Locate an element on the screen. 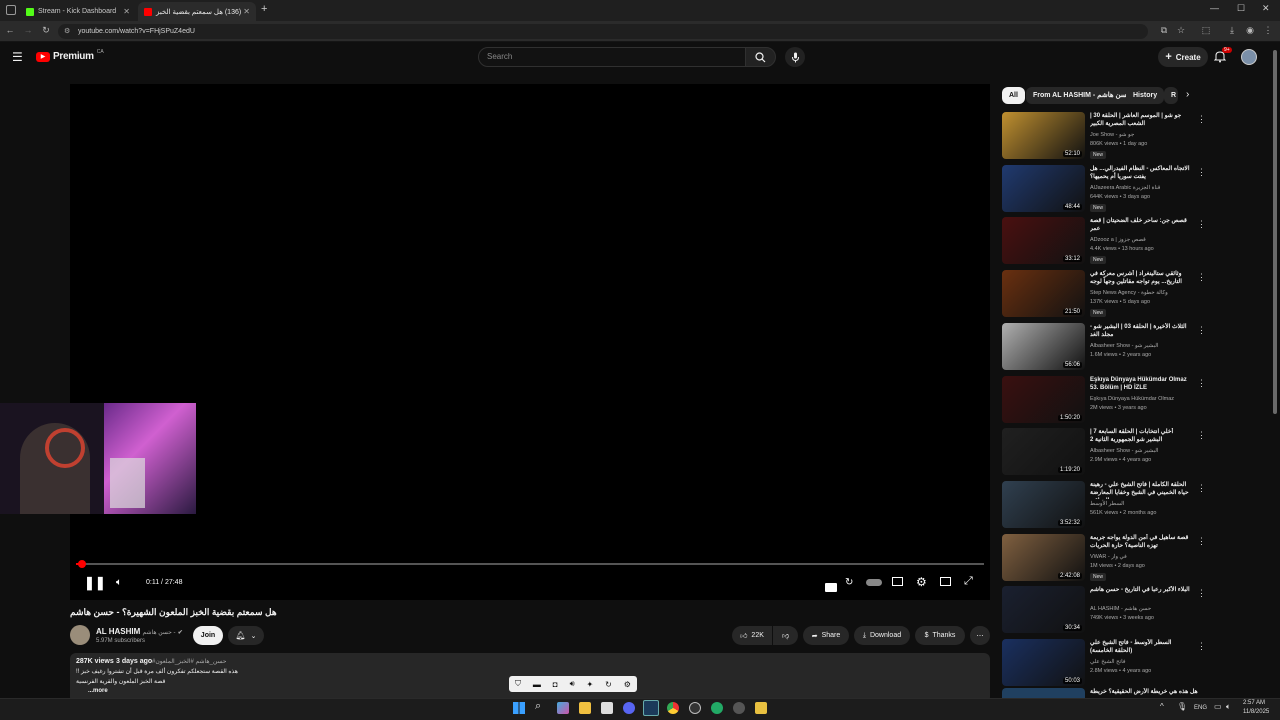  recommendation-channel: Albasheer Show - البشير شو is located at coordinates (1124, 346).